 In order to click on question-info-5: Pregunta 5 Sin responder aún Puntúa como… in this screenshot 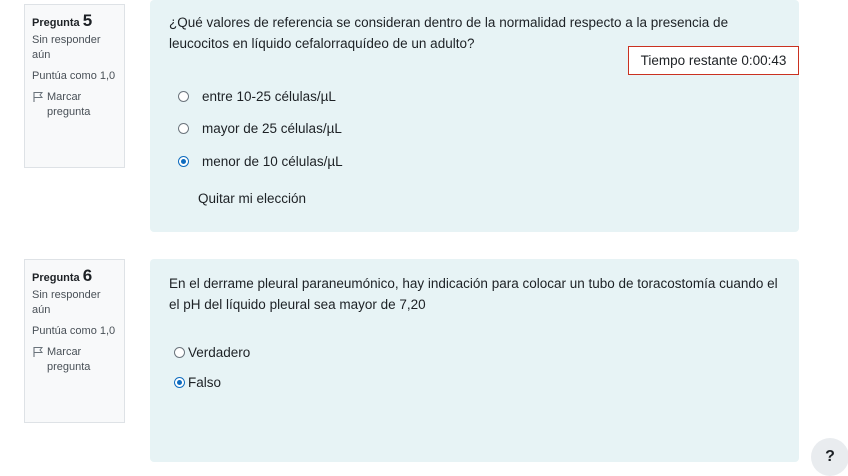, I will do `click(74, 86)`.